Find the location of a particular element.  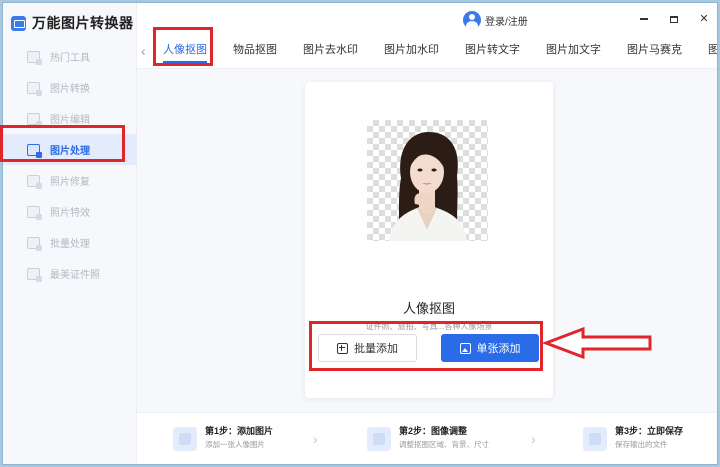

maximize-button is located at coordinates (674, 19).